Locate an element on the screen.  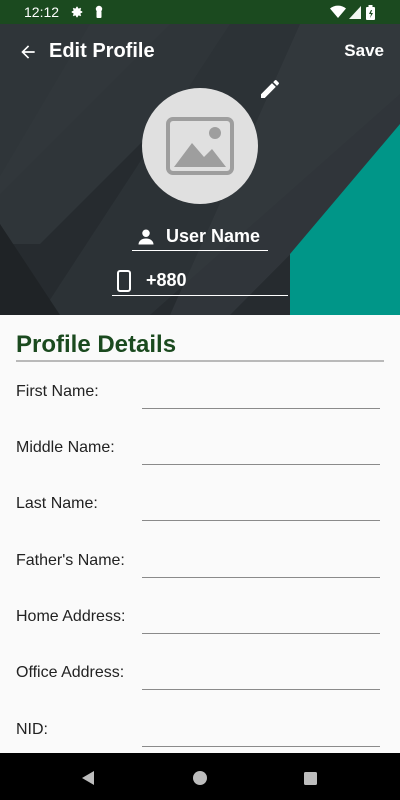
office-address-input is located at coordinates (261, 677).